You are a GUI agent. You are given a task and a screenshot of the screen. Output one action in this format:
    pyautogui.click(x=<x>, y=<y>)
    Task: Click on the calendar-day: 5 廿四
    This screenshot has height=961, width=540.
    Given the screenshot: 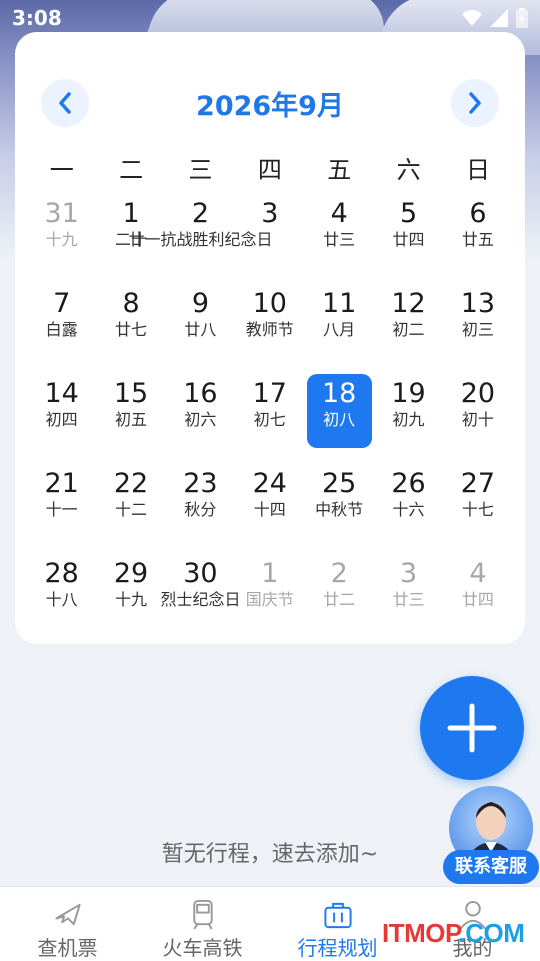 What is the action you would take?
    pyautogui.click(x=408, y=231)
    